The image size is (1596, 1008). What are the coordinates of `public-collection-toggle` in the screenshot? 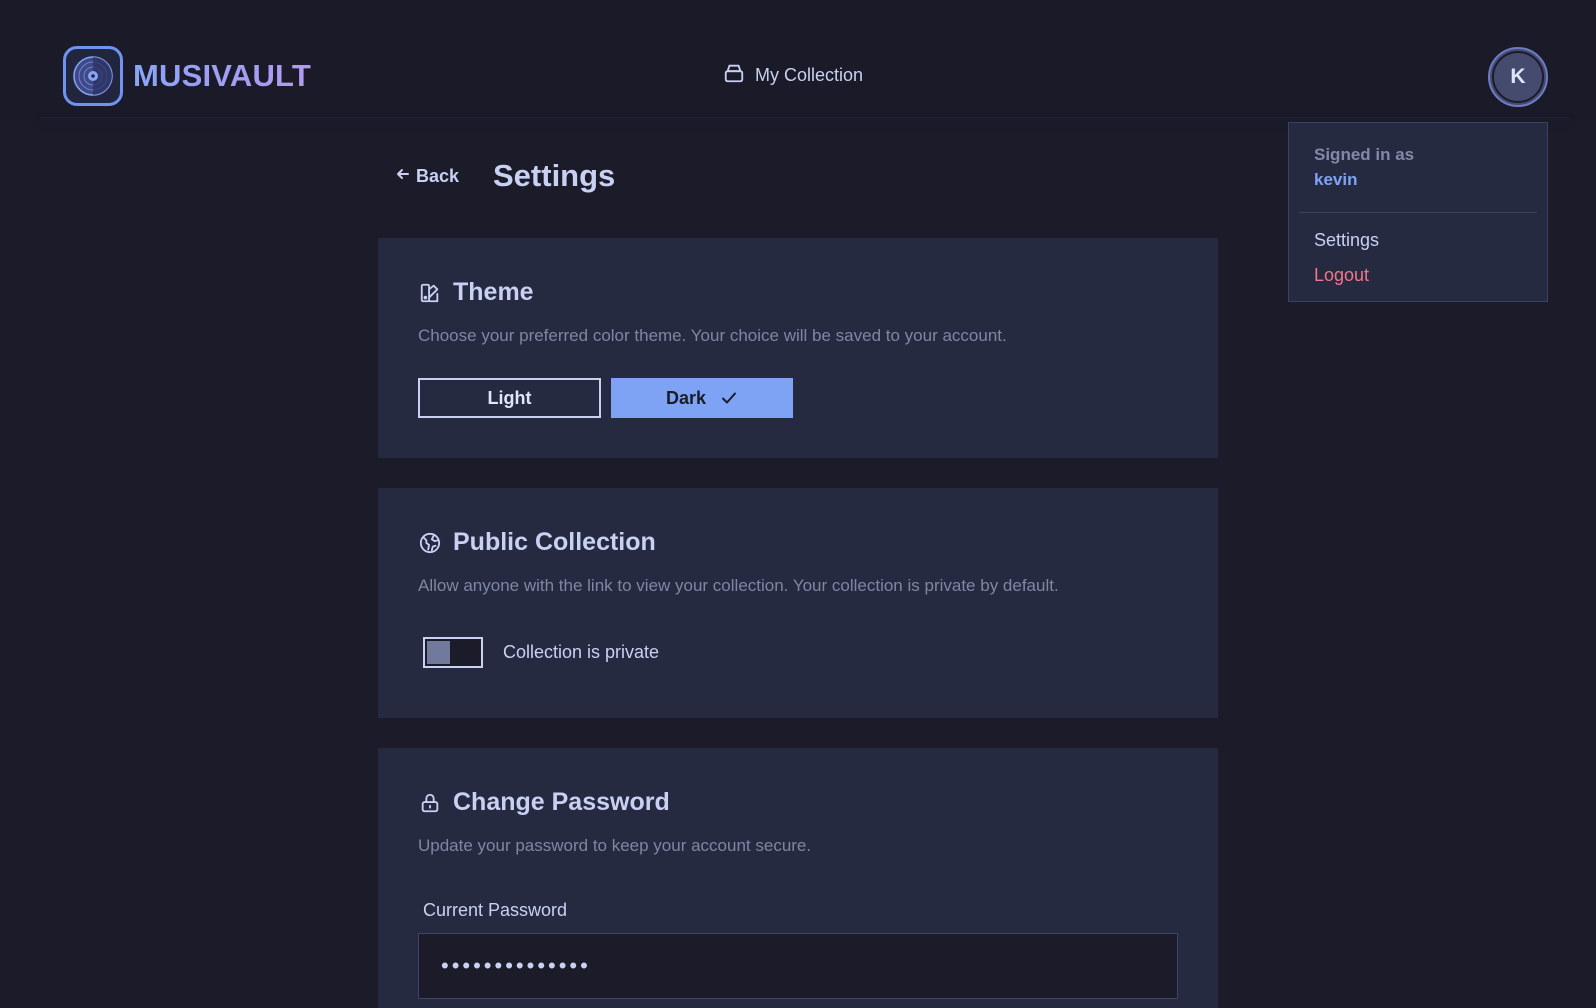 It's located at (453, 652).